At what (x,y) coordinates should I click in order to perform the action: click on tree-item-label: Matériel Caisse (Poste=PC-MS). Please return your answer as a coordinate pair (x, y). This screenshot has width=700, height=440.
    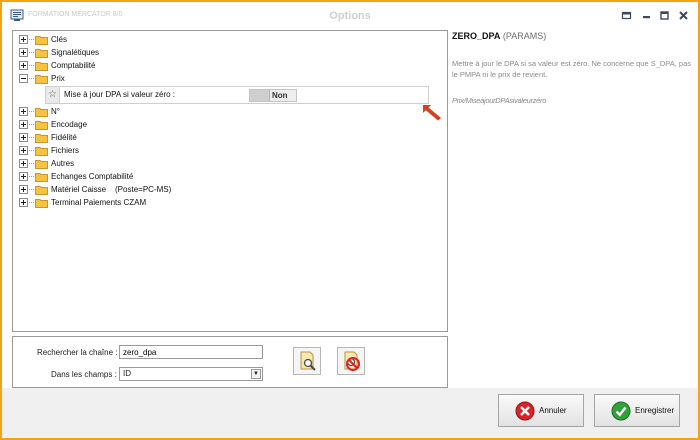
    Looking at the image, I should click on (111, 189).